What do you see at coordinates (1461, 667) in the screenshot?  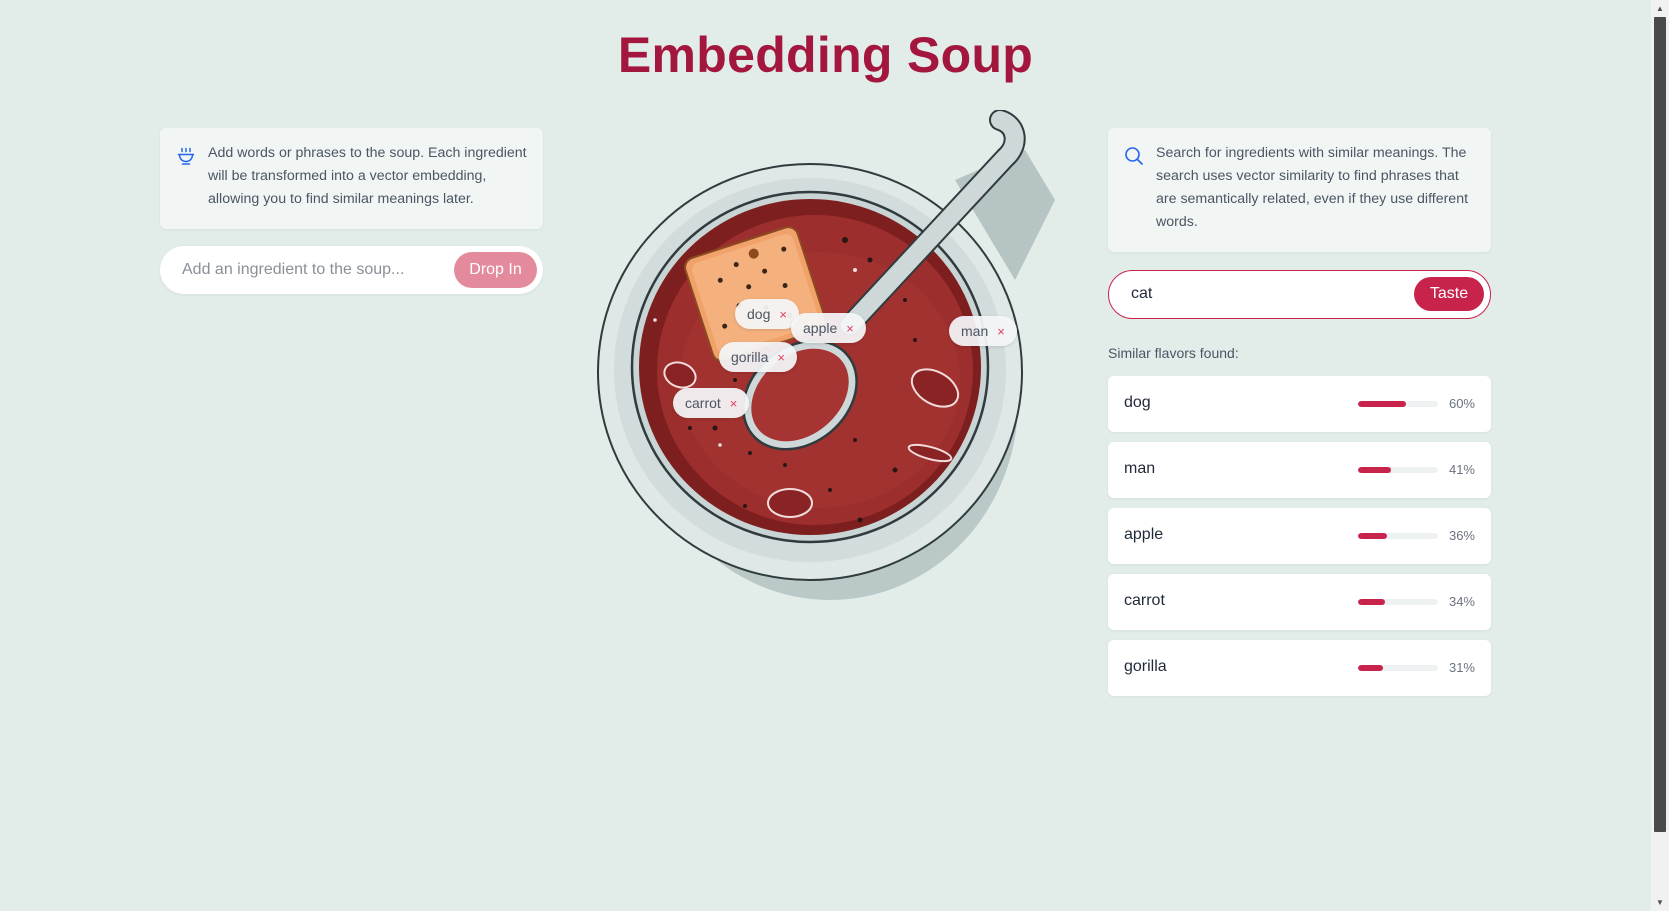 I see `similarity-percent: 31%` at bounding box center [1461, 667].